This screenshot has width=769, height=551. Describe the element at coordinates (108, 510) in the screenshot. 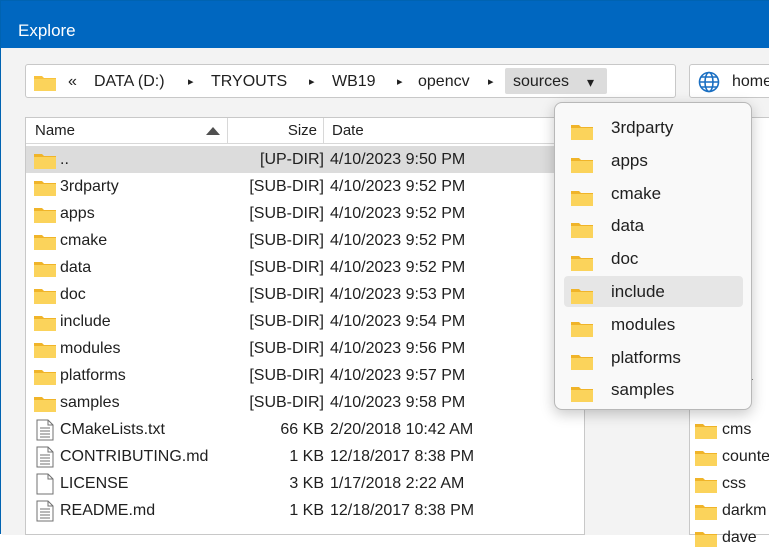

I see `file-name: README.md` at that location.